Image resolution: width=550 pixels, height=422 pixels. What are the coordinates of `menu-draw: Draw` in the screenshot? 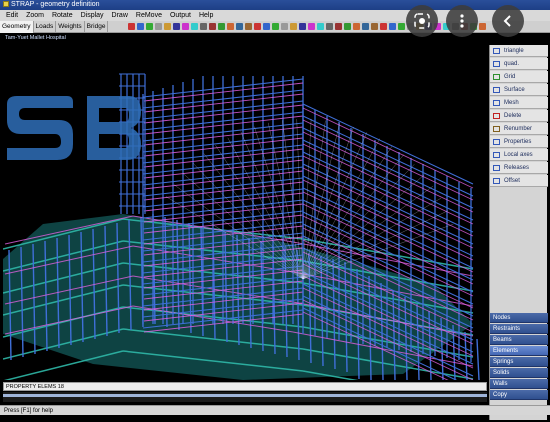 It's located at (120, 15).